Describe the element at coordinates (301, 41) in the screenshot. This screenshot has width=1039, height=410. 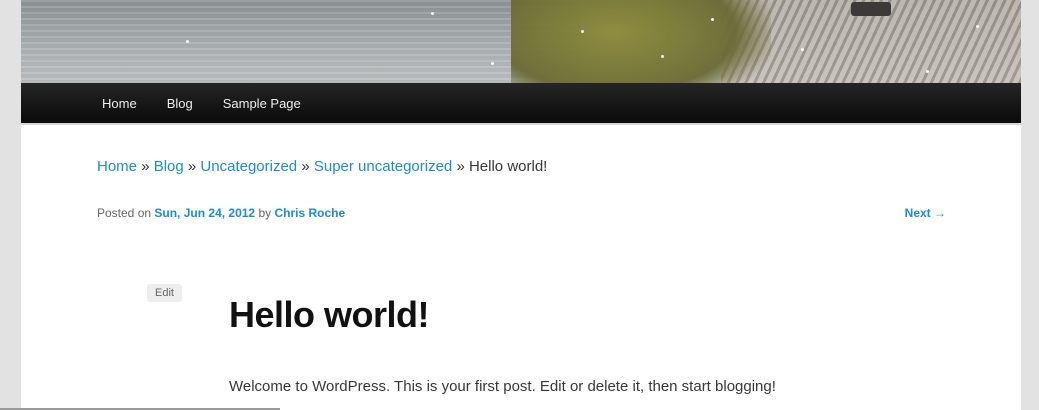
I see `banner-water` at that location.